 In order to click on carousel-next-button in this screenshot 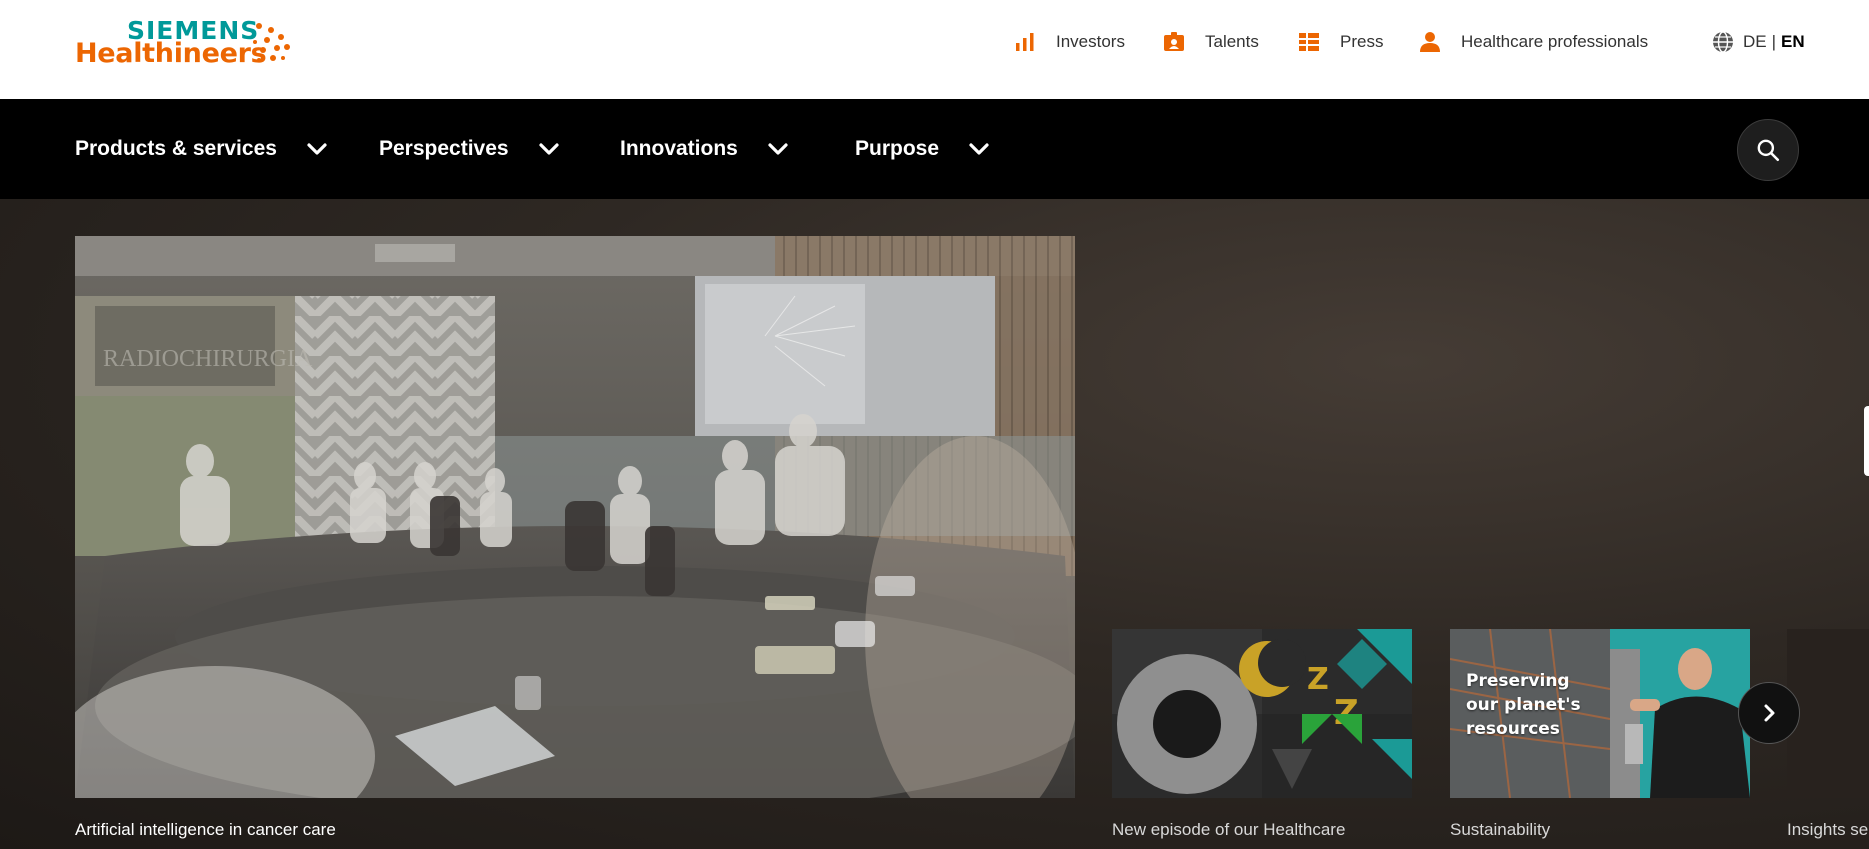, I will do `click(1769, 713)`.